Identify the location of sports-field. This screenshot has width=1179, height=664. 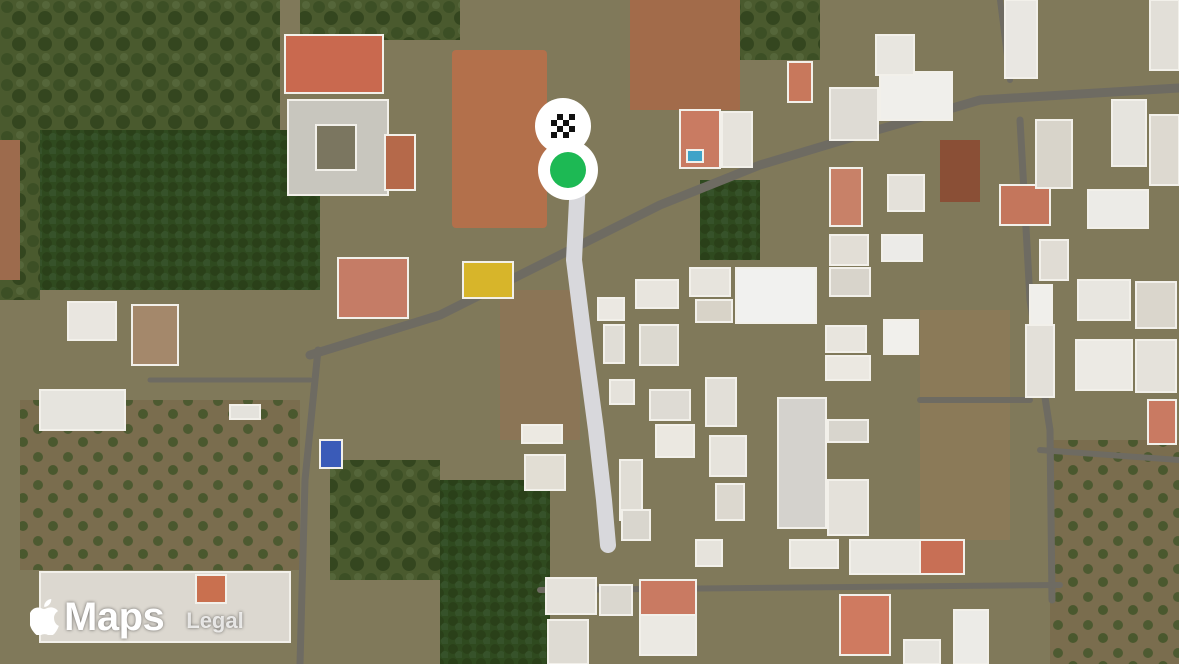
(499, 139).